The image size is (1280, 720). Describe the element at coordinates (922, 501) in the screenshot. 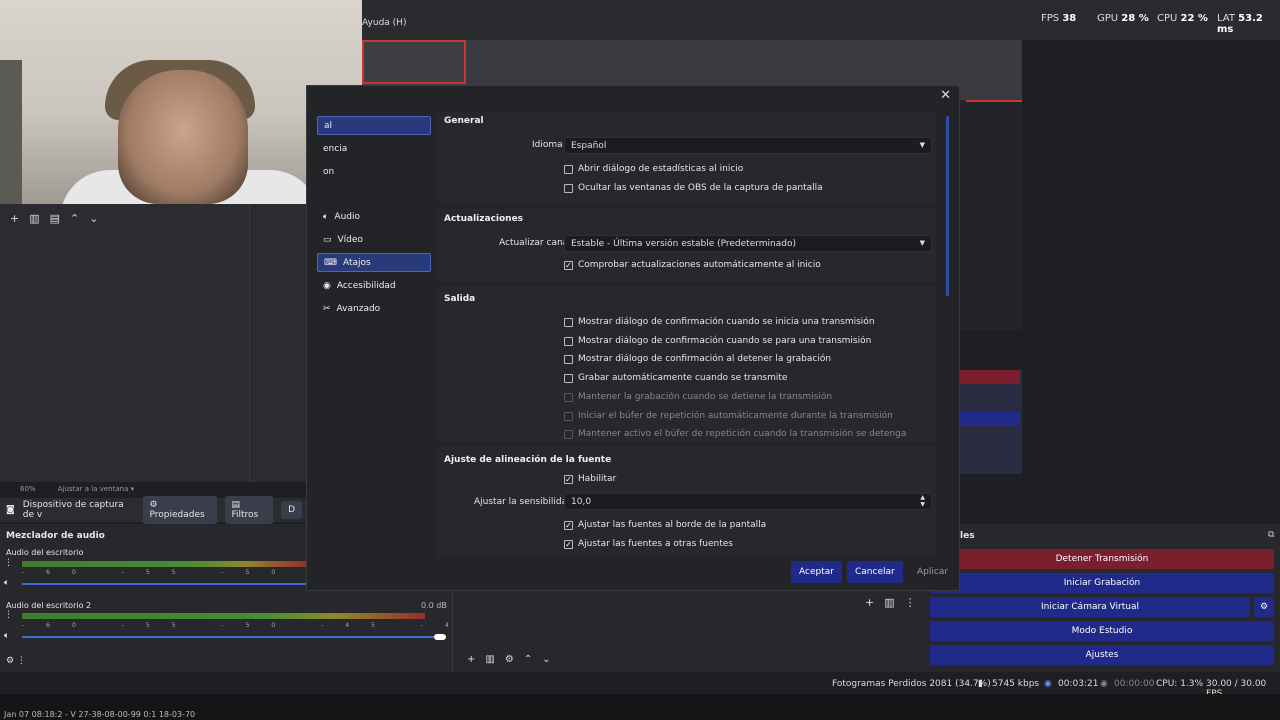

I see `spin-arrows-icon: ▲ ▼` at that location.